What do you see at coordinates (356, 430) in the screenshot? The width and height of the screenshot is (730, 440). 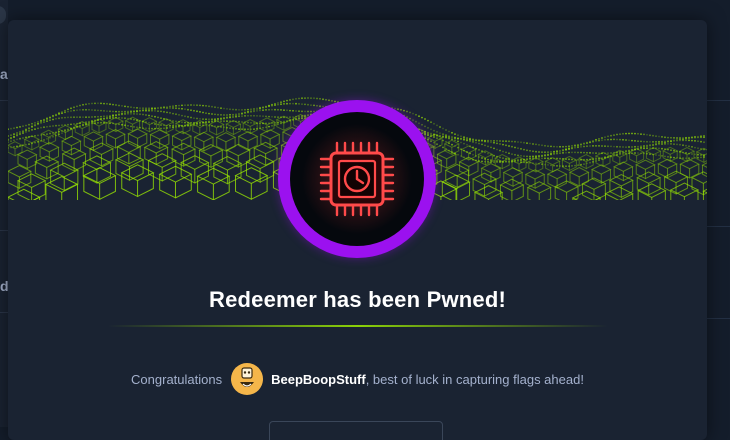 I see `modal-action-button` at bounding box center [356, 430].